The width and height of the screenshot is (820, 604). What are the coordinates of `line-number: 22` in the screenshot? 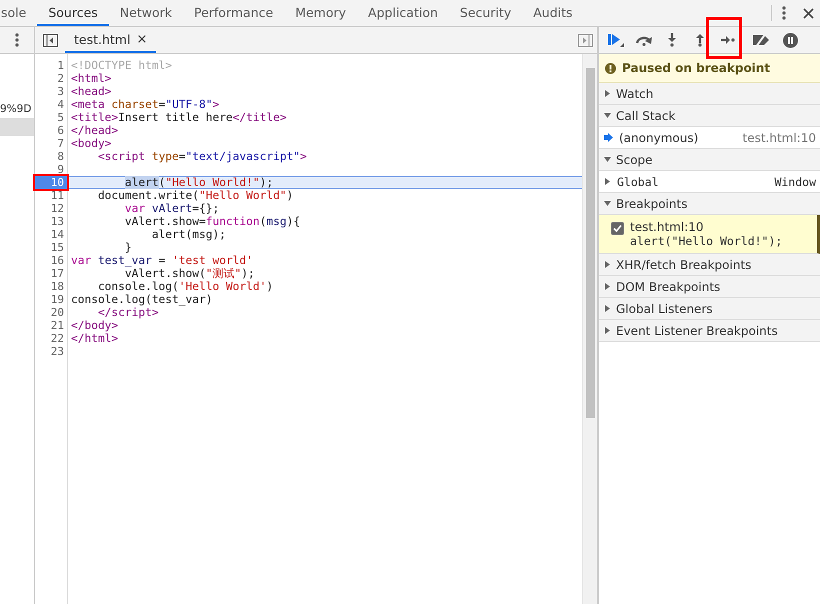 It's located at (51, 338).